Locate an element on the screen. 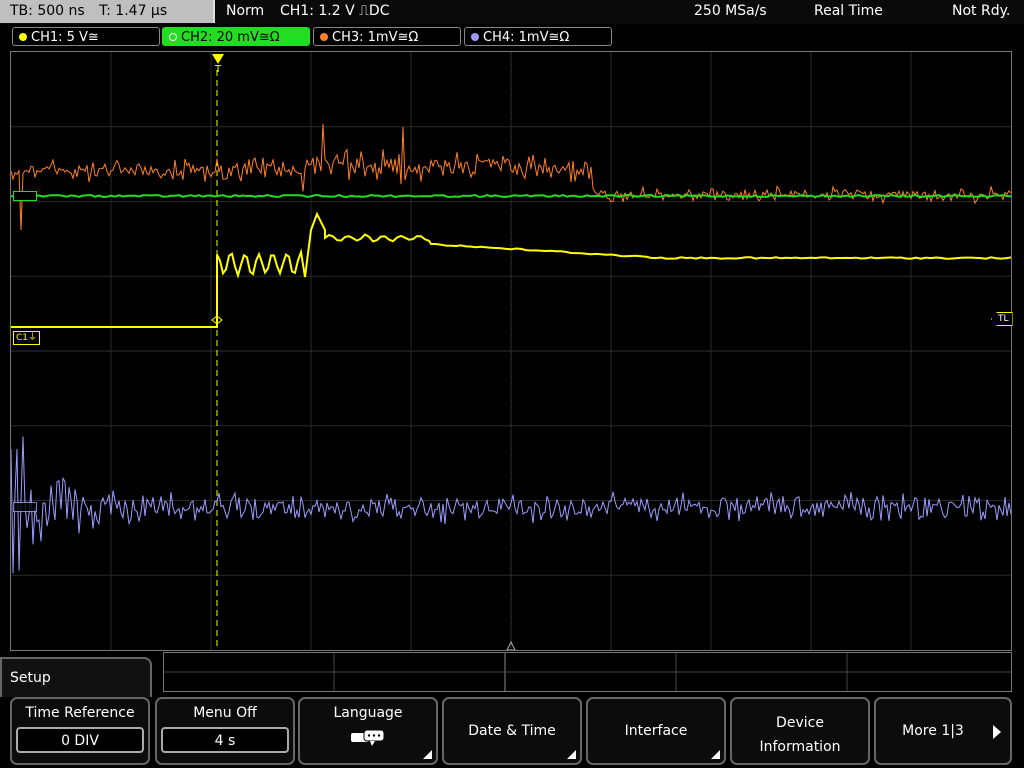  channel-tab-ch2: CH2: 20 mV≅Ω is located at coordinates (236, 36).